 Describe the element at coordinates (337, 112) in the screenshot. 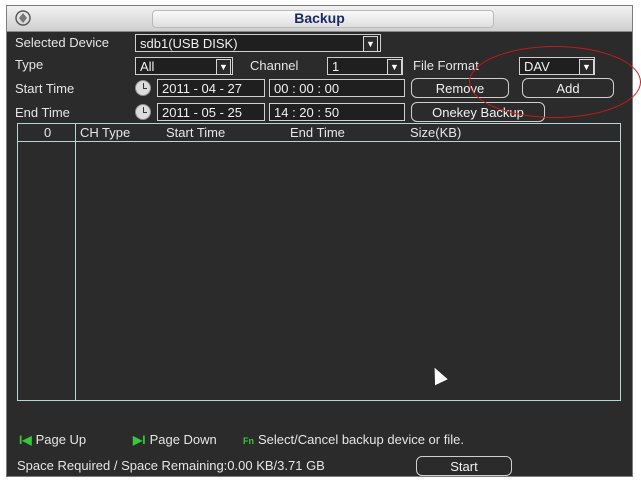

I see `end-time-field: 14 : 20 : 50` at that location.